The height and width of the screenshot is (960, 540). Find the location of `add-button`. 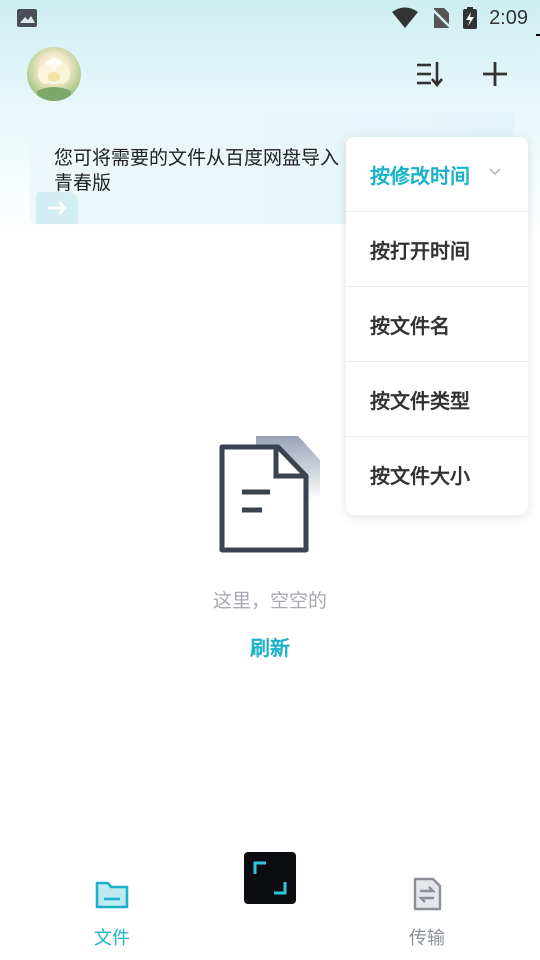

add-button is located at coordinates (495, 74).